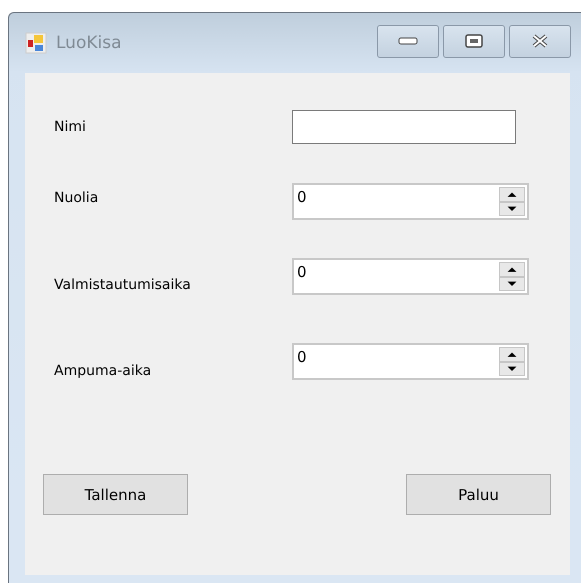 Image resolution: width=581 pixels, height=583 pixels. I want to click on close-button, so click(540, 41).